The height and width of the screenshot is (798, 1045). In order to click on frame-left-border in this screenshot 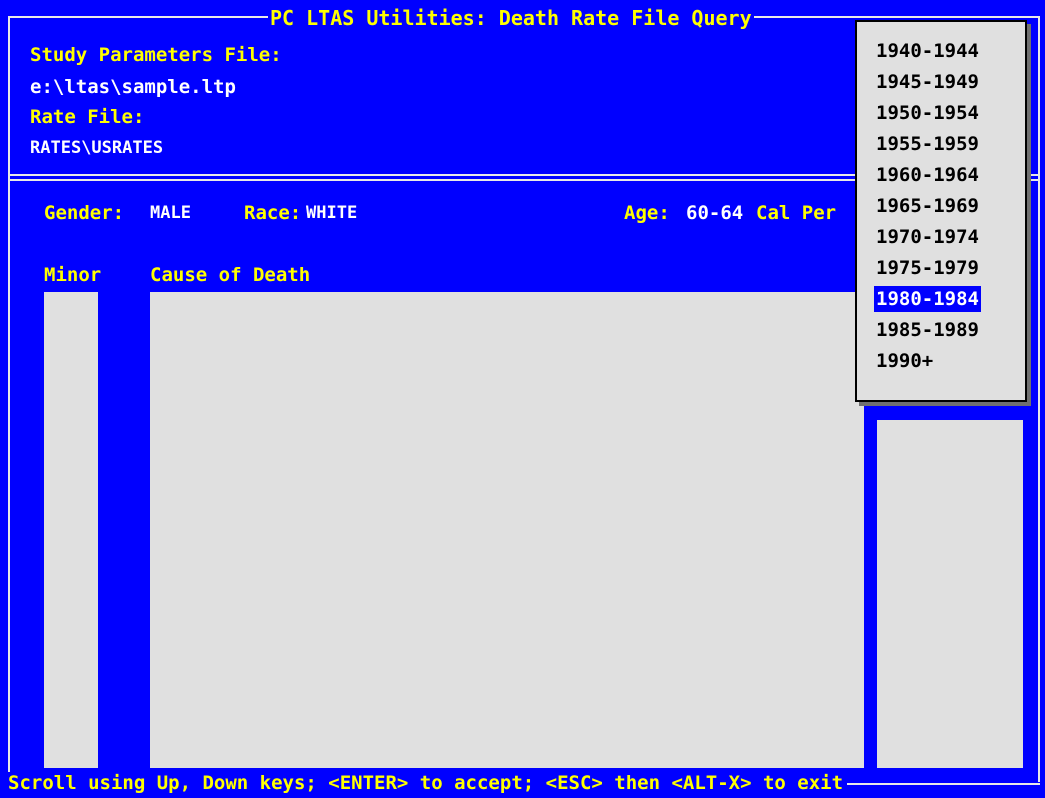, I will do `click(9, 399)`.